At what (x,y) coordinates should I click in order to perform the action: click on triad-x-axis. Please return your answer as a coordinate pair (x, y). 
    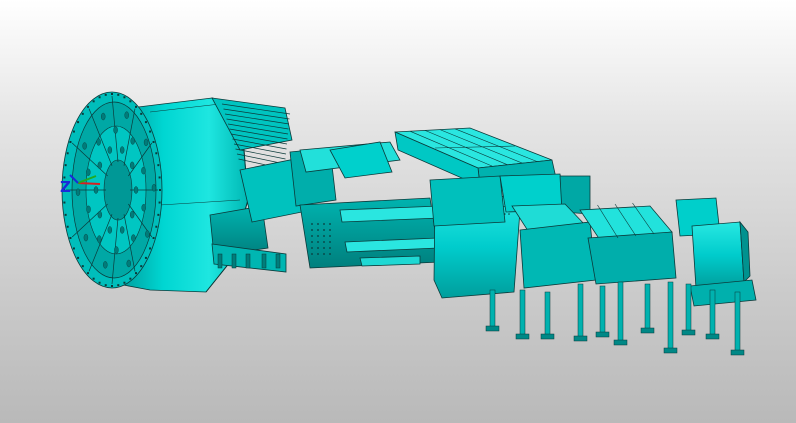
    Looking at the image, I should click on (89, 183).